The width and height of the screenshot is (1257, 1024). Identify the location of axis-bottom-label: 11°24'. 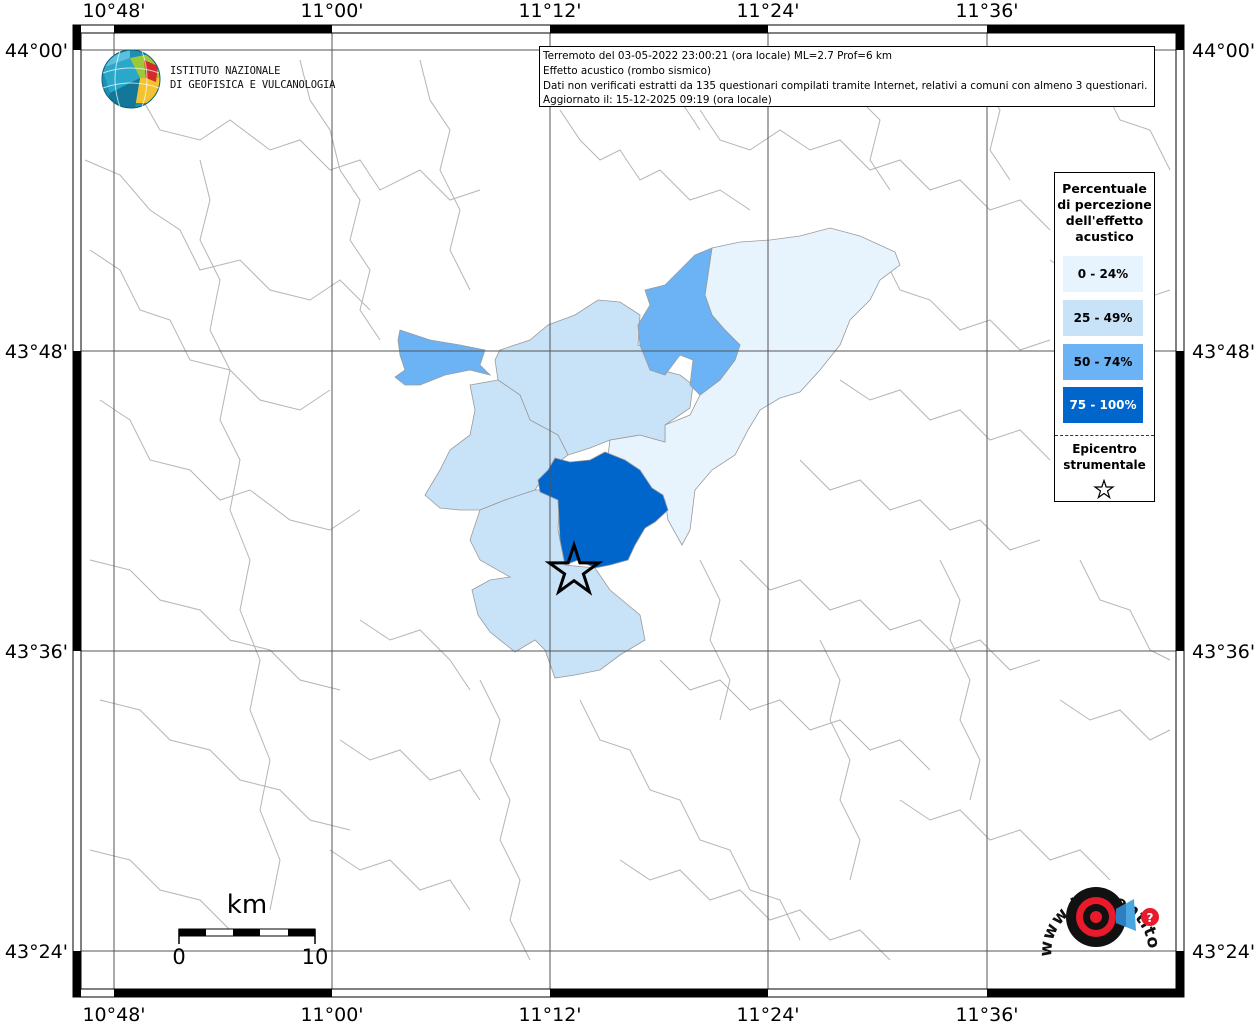
(767, 1014).